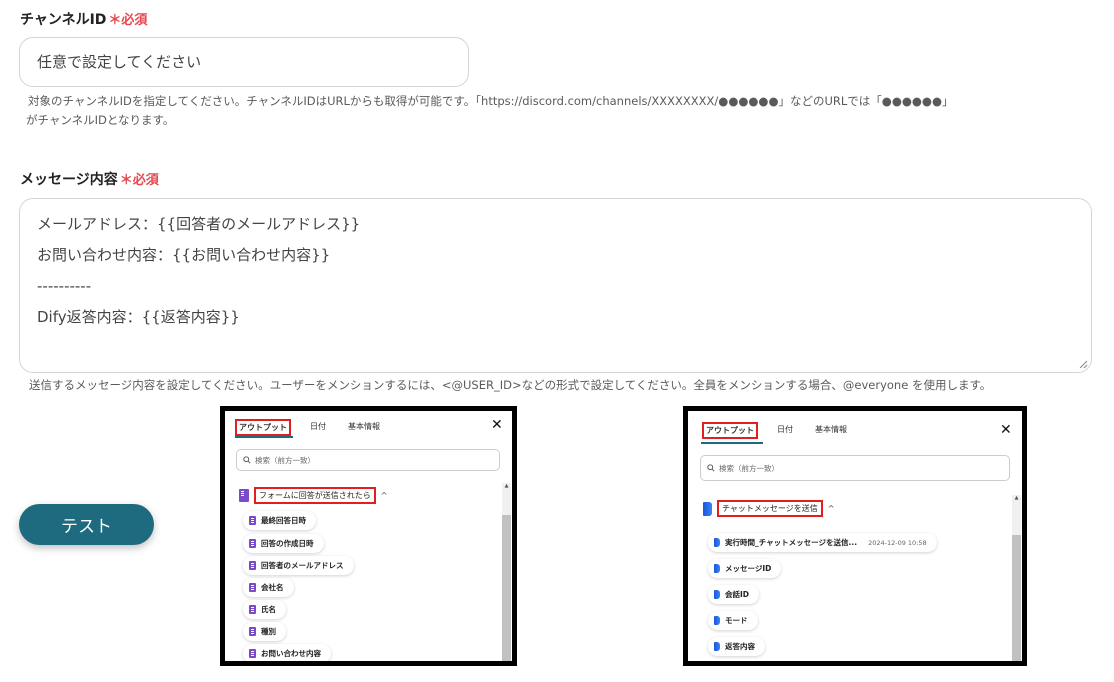 This screenshot has width=1114, height=682. What do you see at coordinates (737, 594) in the screenshot?
I see `item-label: 会話ID` at bounding box center [737, 594].